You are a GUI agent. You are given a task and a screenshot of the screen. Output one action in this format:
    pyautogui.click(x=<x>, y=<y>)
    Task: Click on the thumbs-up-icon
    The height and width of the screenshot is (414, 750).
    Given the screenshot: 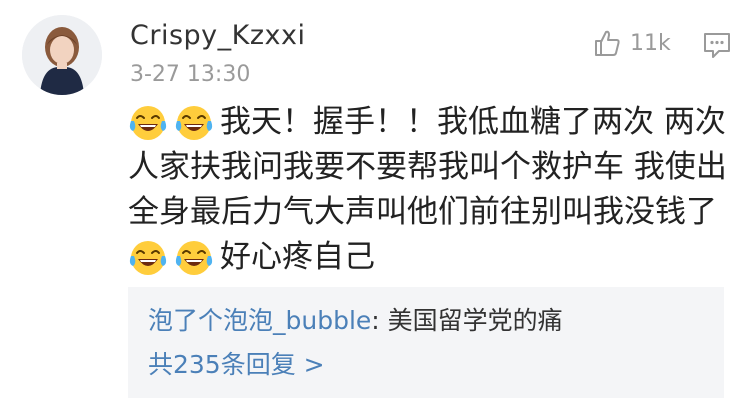 What is the action you would take?
    pyautogui.click(x=607, y=43)
    